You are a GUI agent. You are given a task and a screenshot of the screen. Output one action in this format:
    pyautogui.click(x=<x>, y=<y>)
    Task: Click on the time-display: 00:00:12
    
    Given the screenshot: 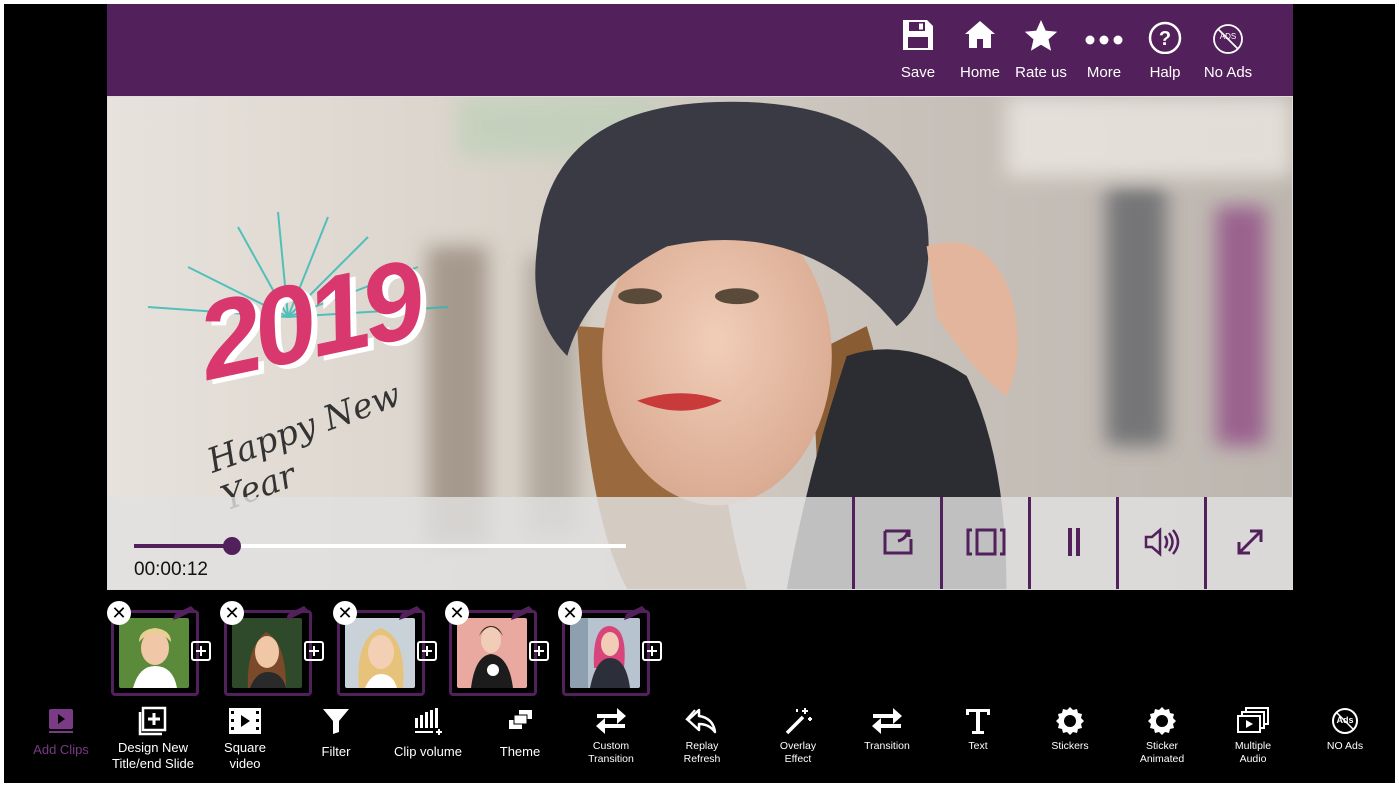 What is the action you would take?
    pyautogui.click(x=171, y=569)
    